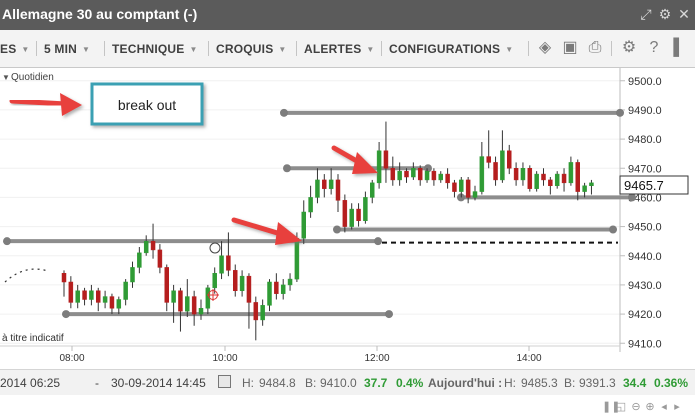 The height and width of the screenshot is (419, 695). I want to click on zoom-in-icon: ⊕, so click(650, 407).